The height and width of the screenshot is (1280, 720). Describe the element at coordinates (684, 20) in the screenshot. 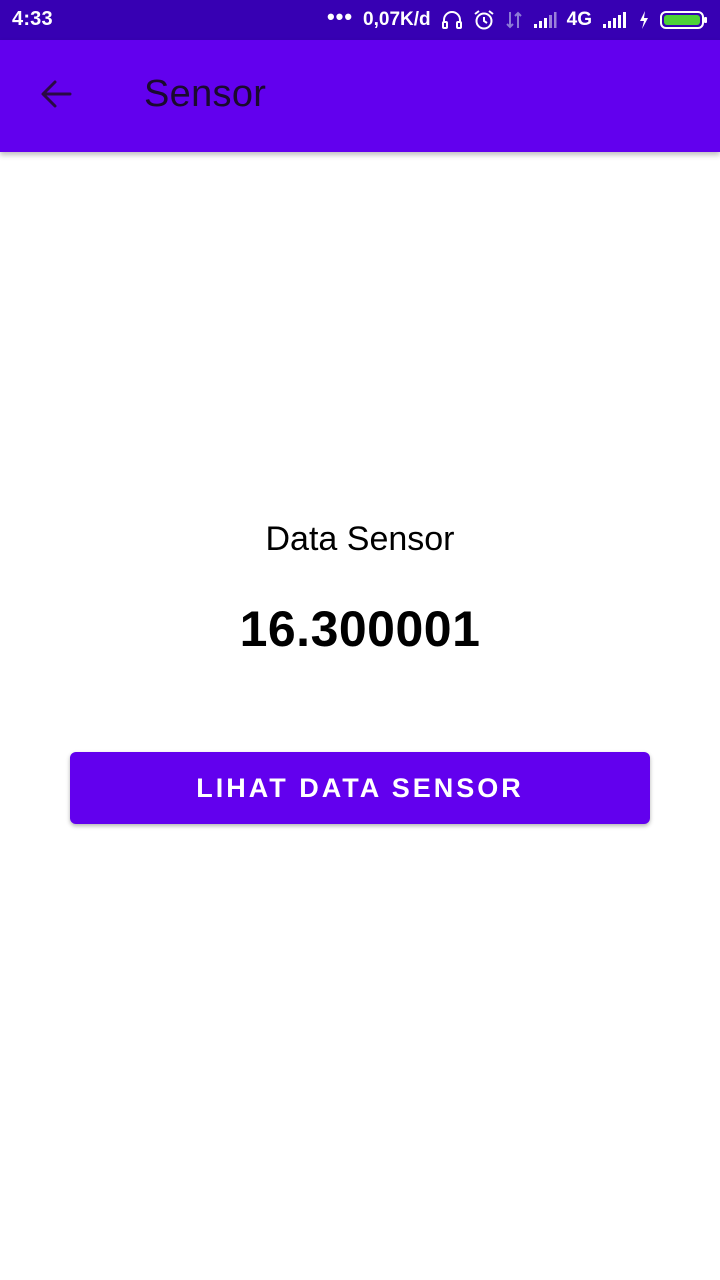

I see `battery-icon` at that location.